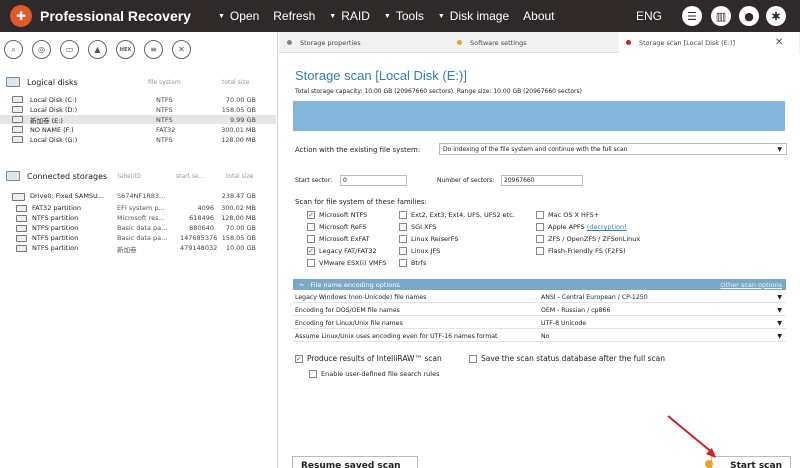 The image size is (800, 468). Describe the element at coordinates (567, 215) in the screenshot. I see `family-hfs-checkbox: Mac OS X HFS+` at that location.